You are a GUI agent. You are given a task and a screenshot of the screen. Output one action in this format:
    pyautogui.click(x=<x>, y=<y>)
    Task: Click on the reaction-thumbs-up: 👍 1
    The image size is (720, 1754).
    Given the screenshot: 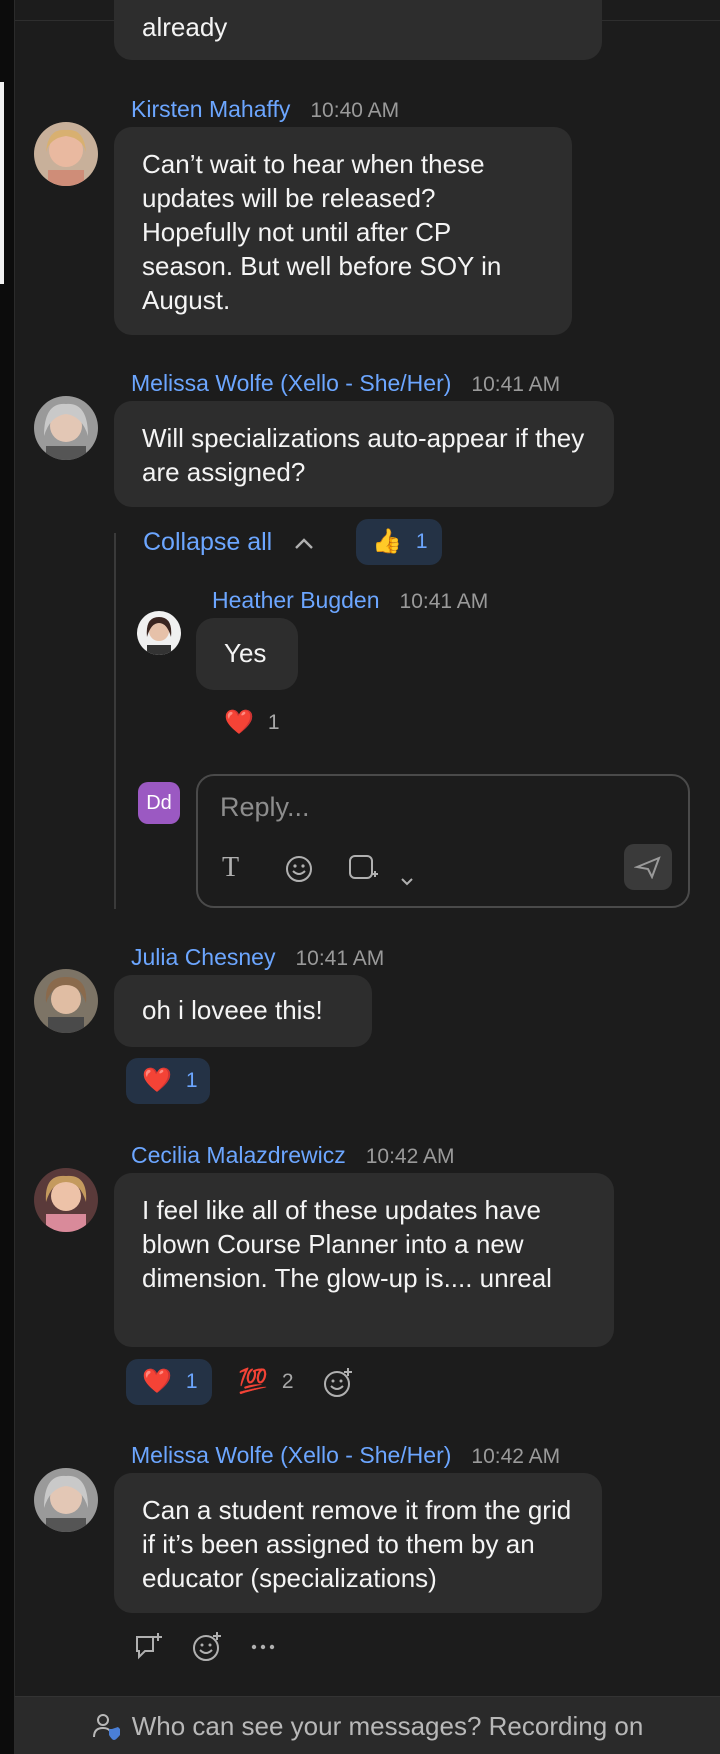 What is the action you would take?
    pyautogui.click(x=399, y=542)
    